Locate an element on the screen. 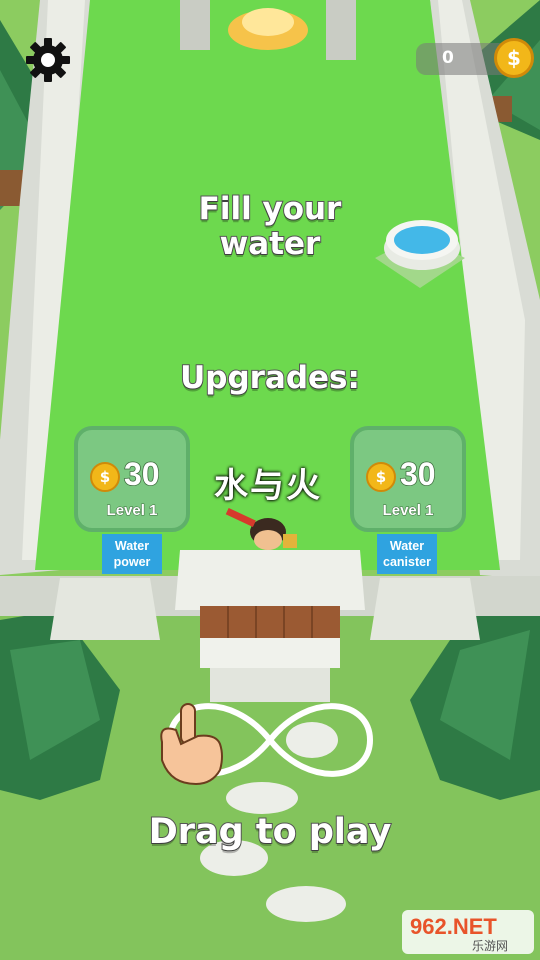  water-power-label: Water power is located at coordinates (132, 554).